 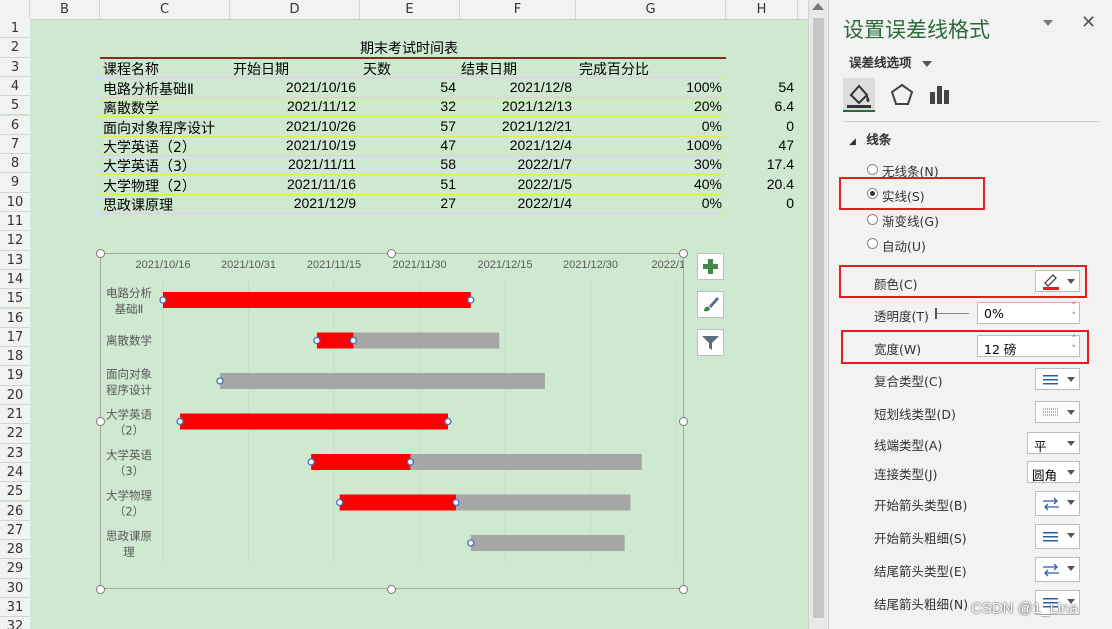 What do you see at coordinates (1053, 443) in the screenshot?
I see `cap-type-dropdown: 平` at bounding box center [1053, 443].